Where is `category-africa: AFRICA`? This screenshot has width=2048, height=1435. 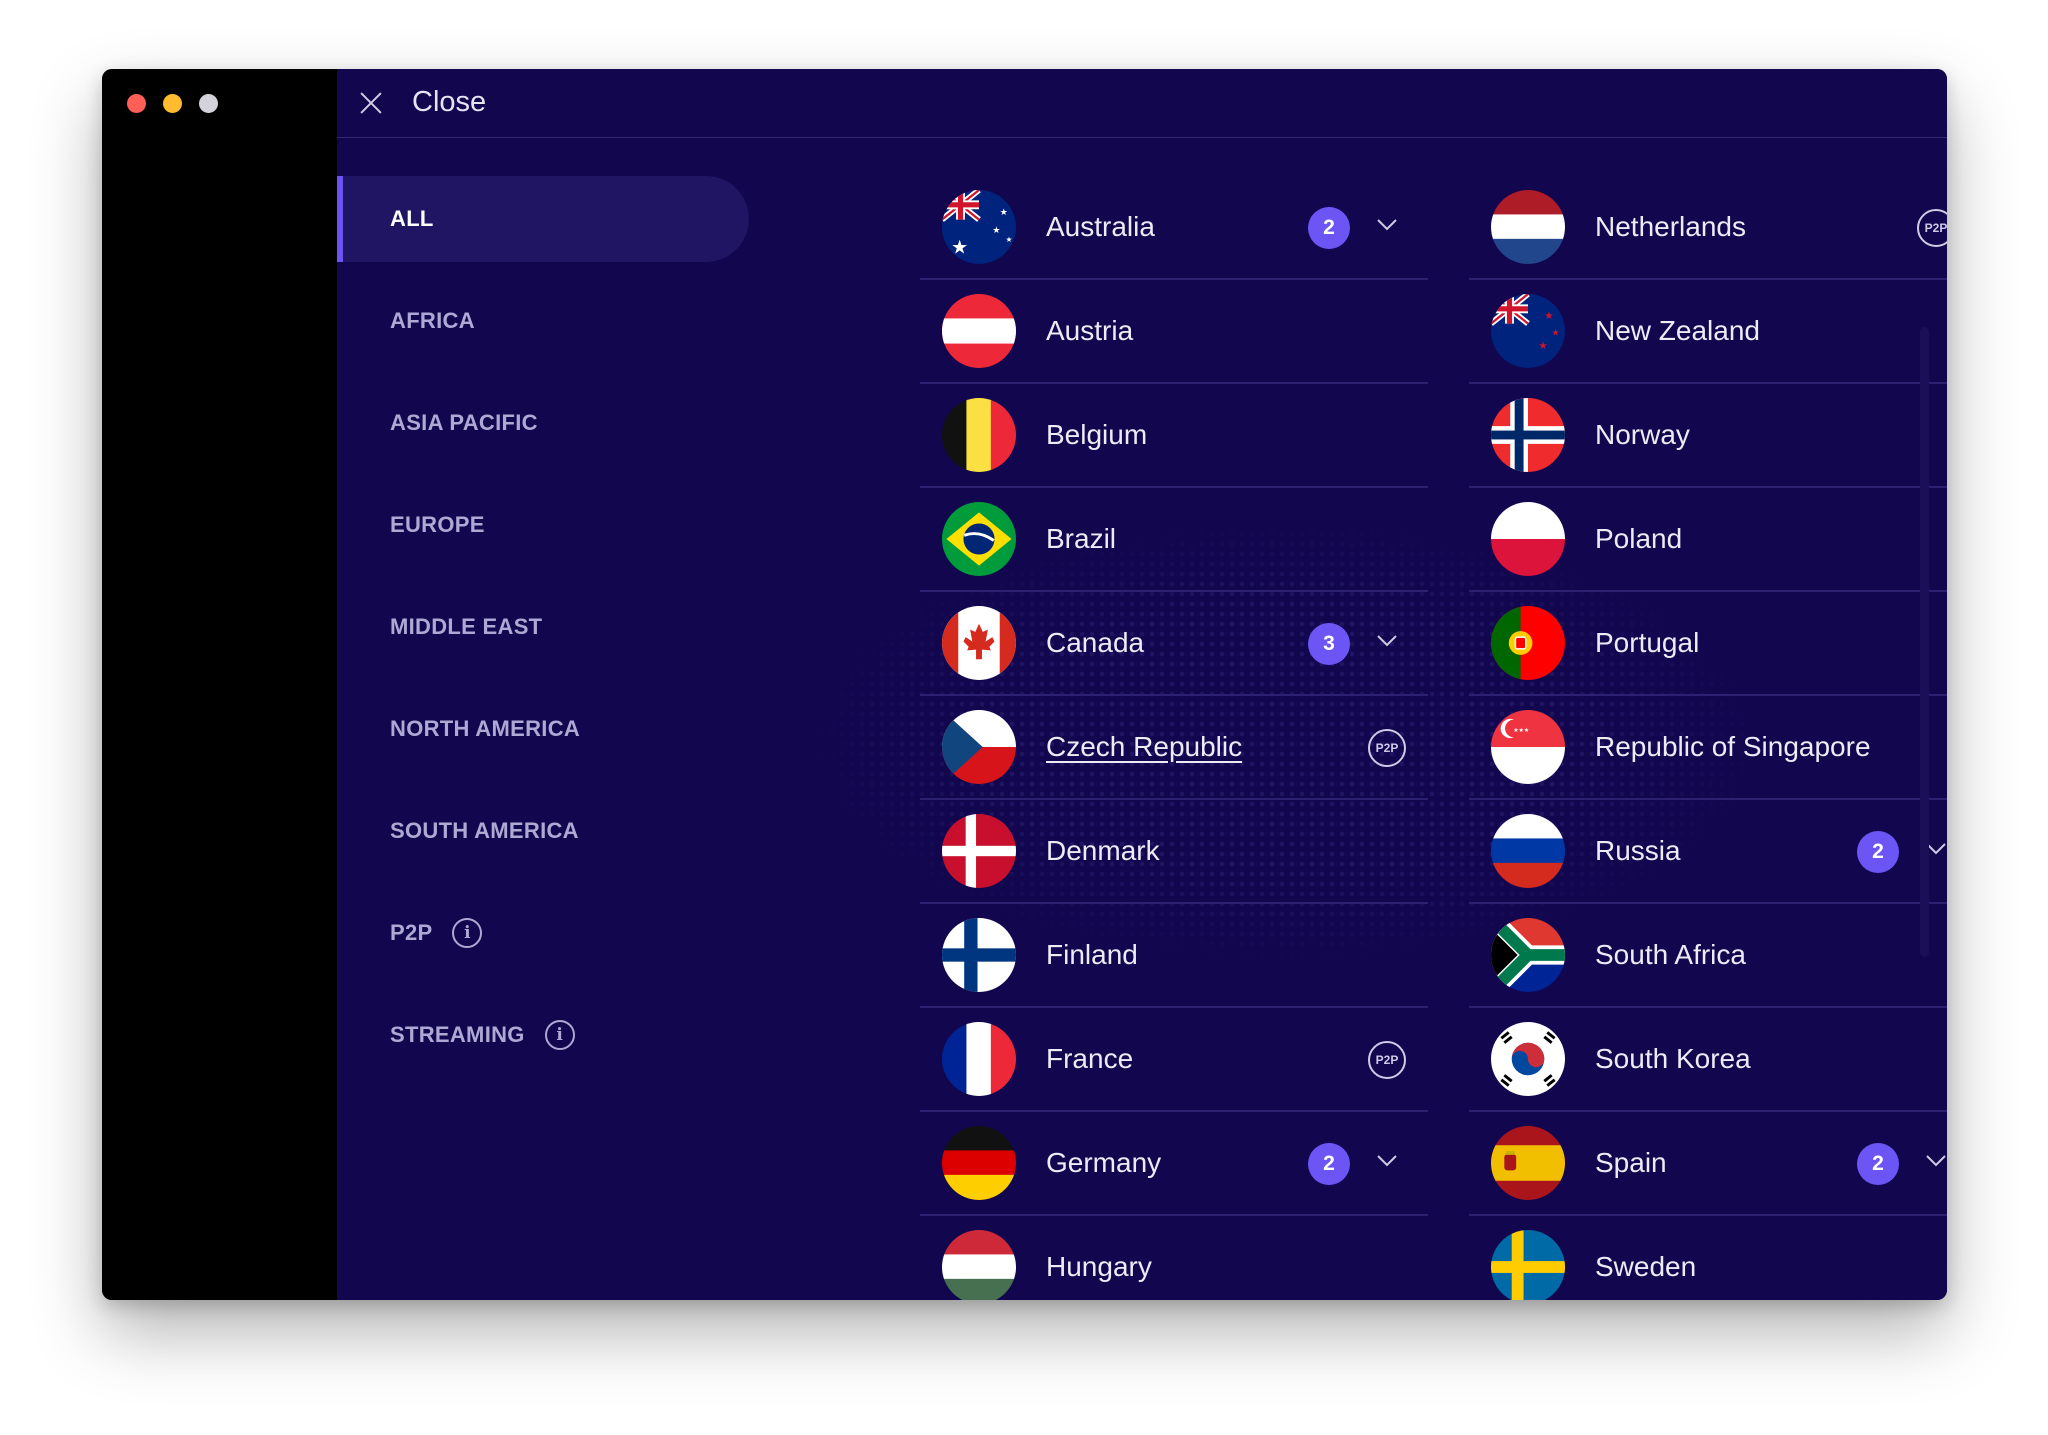
category-africa: AFRICA is located at coordinates (543, 321).